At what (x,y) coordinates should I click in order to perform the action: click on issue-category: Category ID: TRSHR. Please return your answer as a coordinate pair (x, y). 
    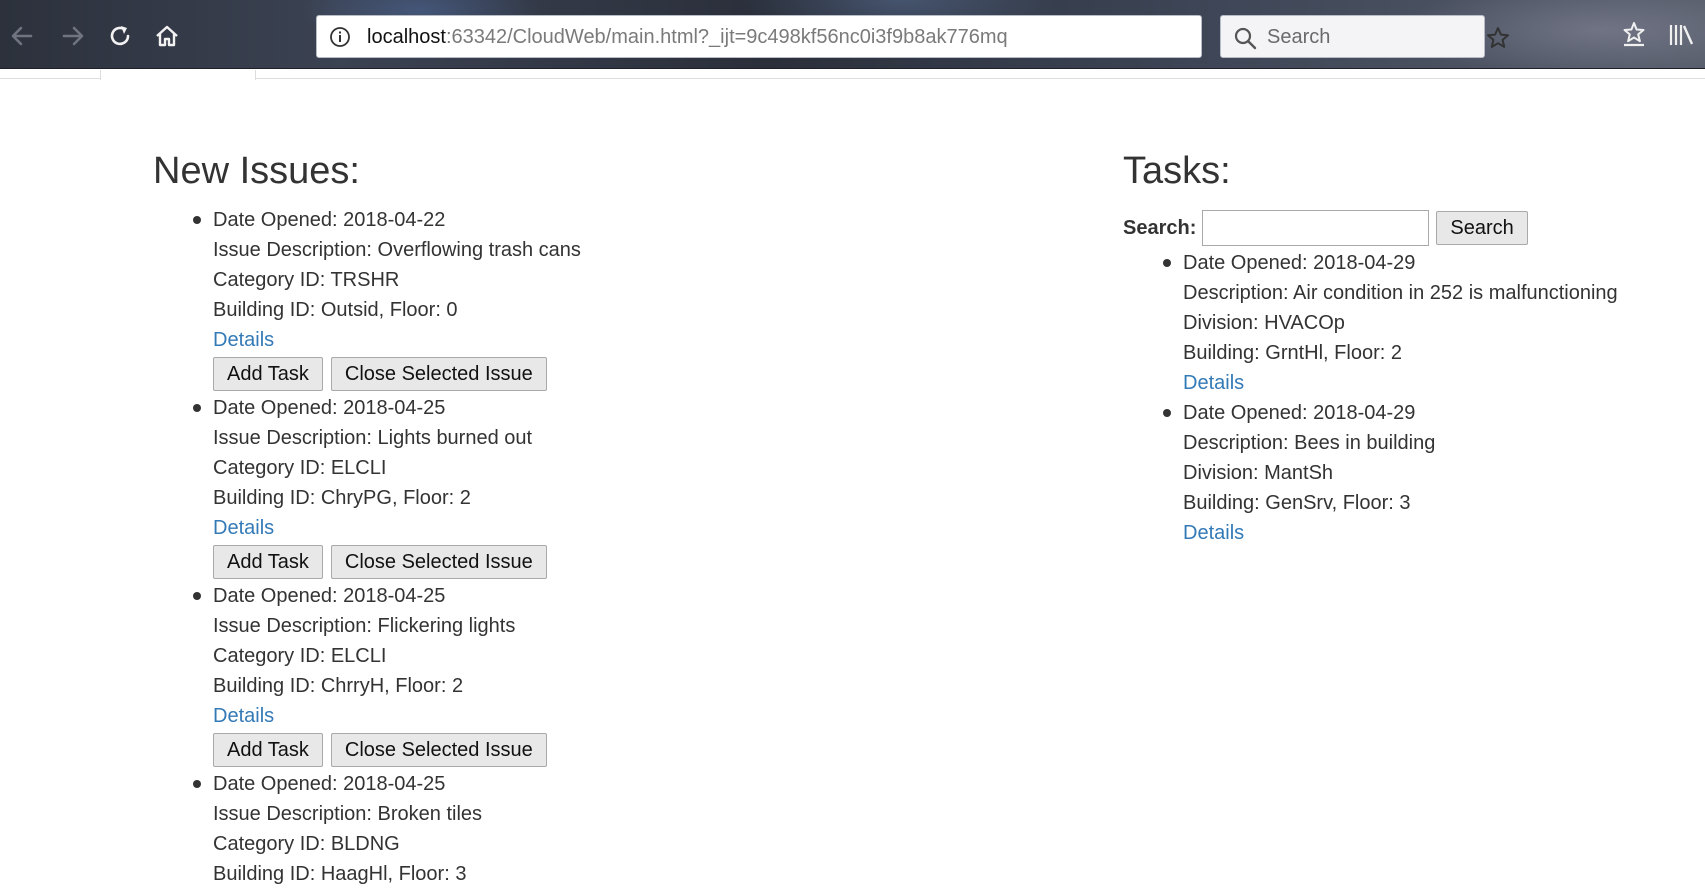
    Looking at the image, I should click on (306, 280).